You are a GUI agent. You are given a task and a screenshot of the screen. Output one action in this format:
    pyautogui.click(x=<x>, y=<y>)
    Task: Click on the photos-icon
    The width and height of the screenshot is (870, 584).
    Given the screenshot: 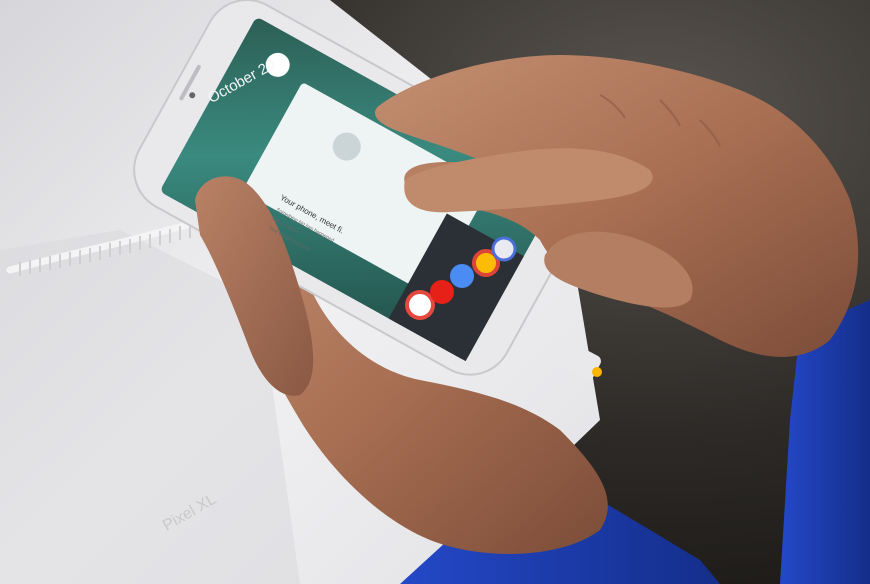 What is the action you would take?
    pyautogui.click(x=420, y=305)
    